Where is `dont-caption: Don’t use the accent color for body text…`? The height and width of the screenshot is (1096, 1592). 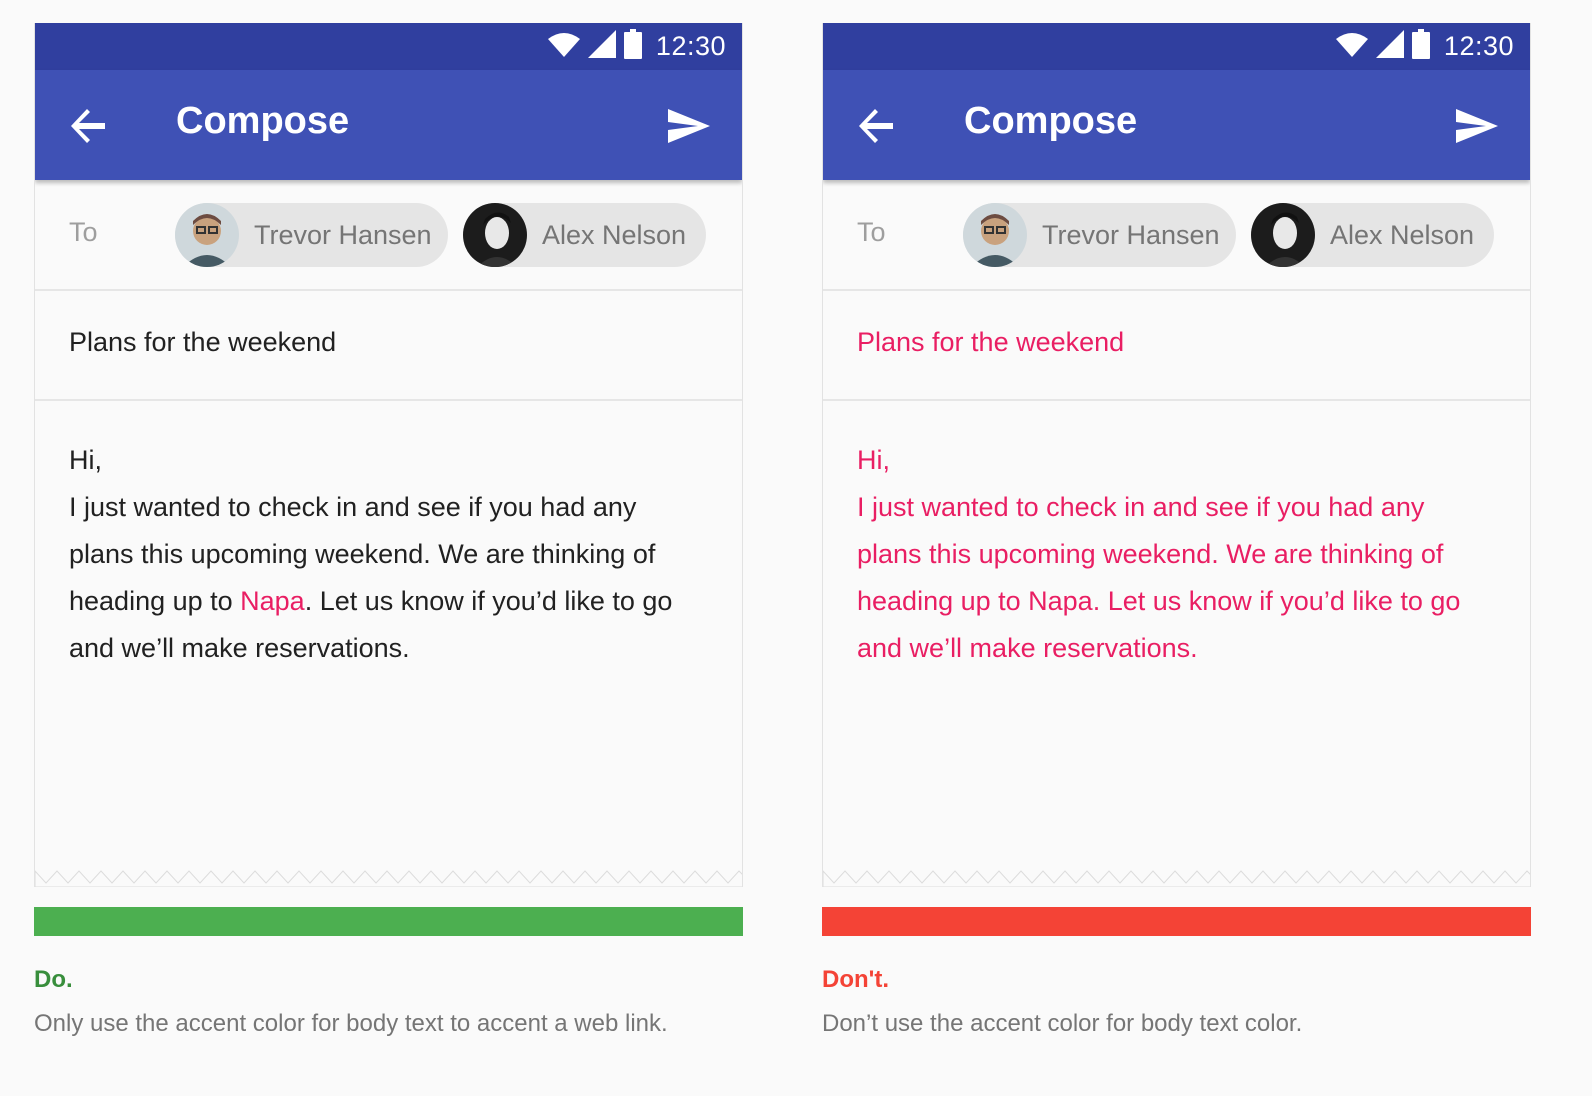
dont-caption: Don’t use the accent color for body text… is located at coordinates (1062, 1023).